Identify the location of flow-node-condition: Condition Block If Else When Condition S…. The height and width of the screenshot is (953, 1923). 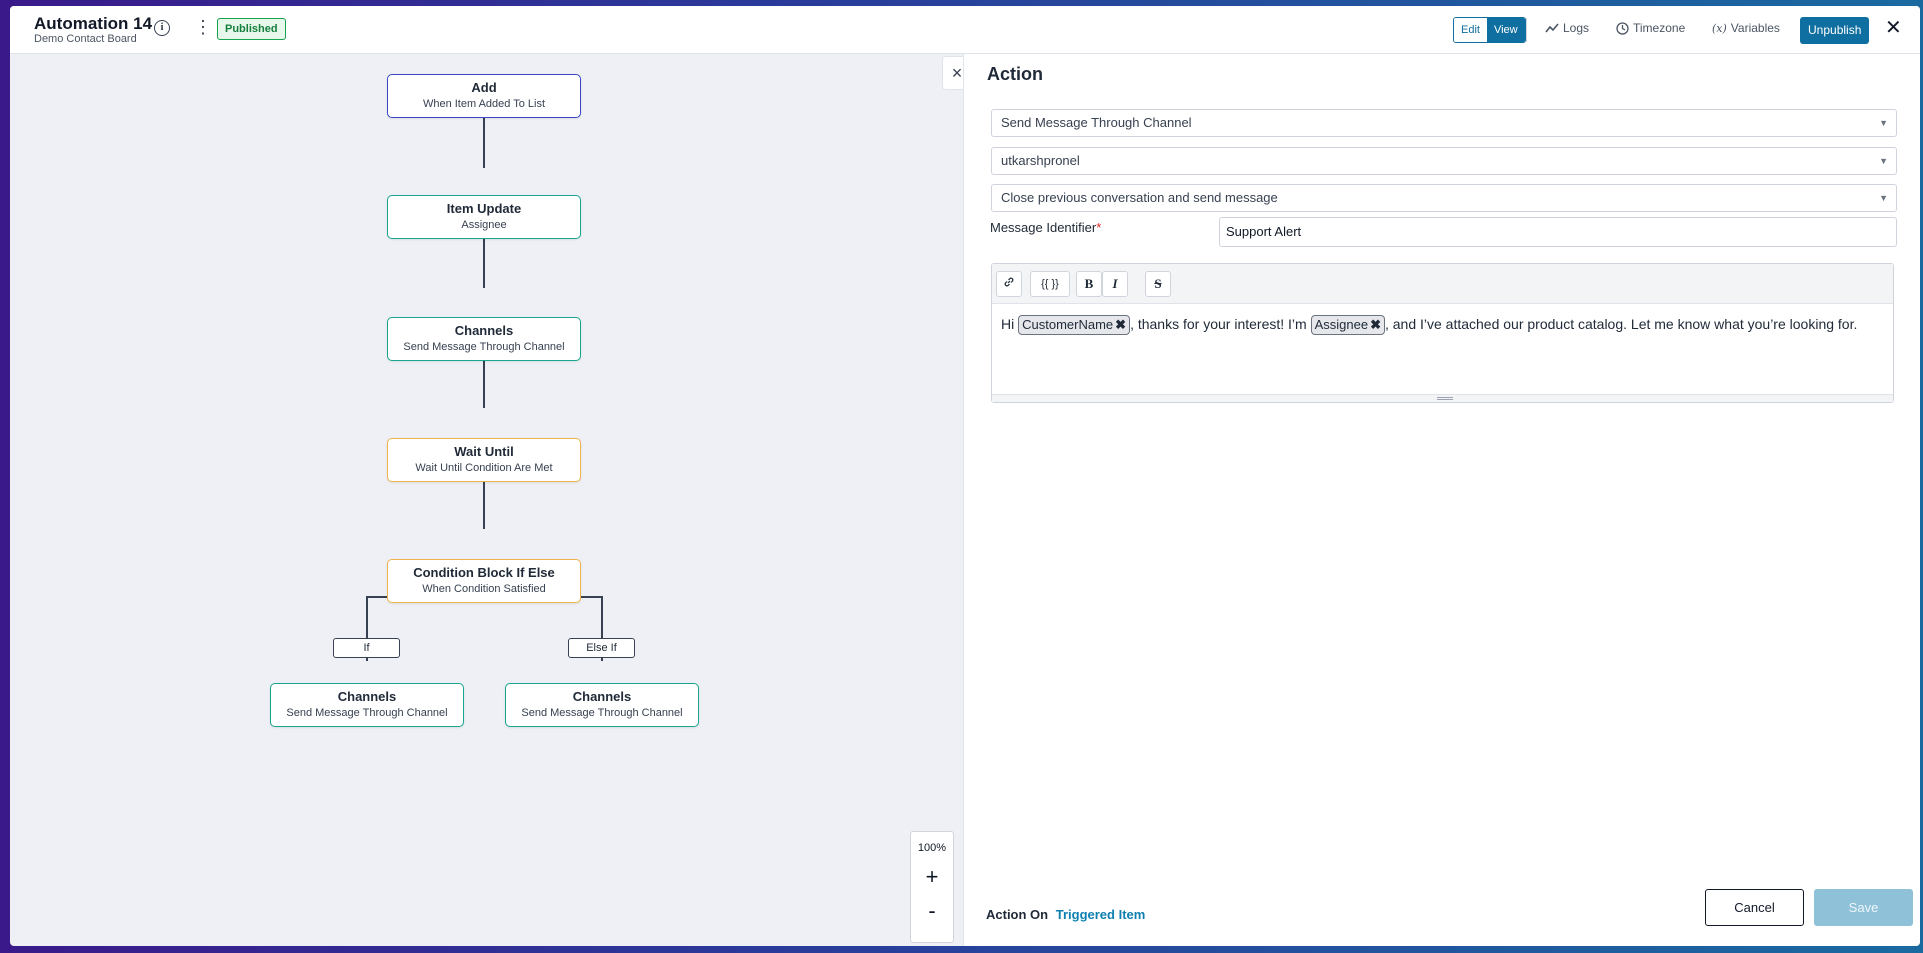
(484, 581).